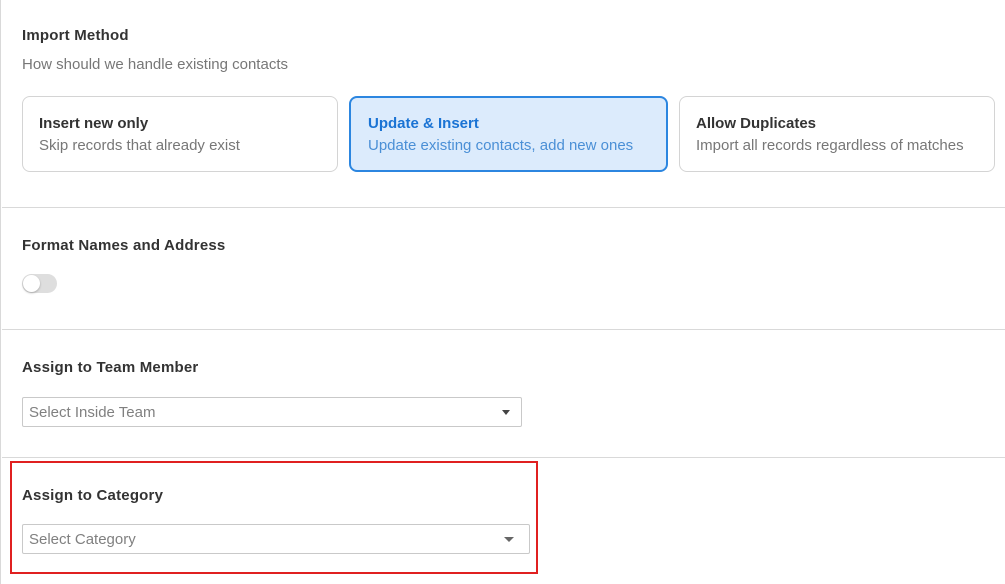 Image resolution: width=1005 pixels, height=584 pixels. I want to click on option-title: Update & Insert, so click(423, 123).